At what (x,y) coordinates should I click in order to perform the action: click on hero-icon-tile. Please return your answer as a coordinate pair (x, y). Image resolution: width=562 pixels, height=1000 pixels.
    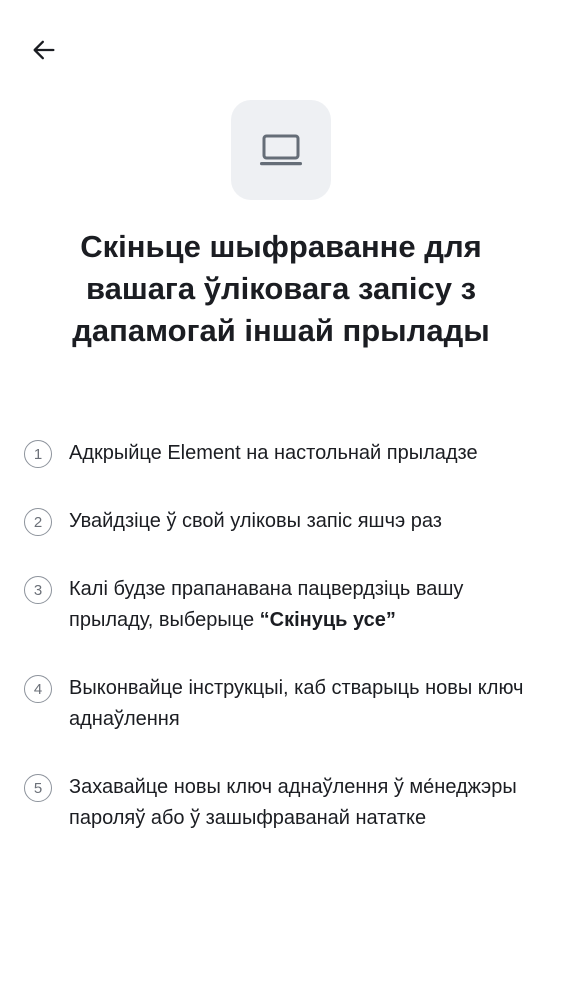
    Looking at the image, I should click on (281, 150).